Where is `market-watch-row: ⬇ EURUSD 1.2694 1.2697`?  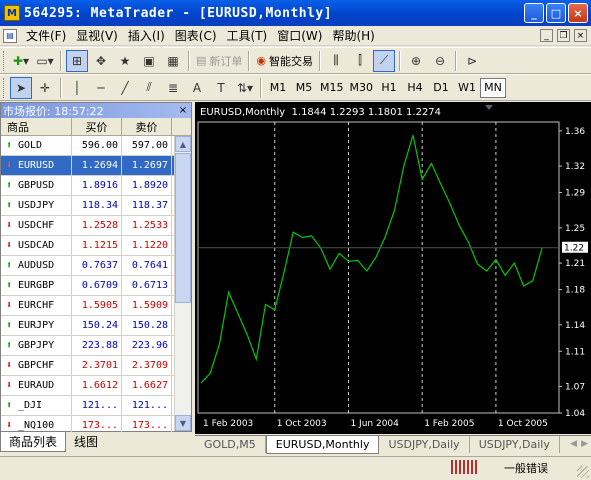
market-watch-row: ⬇ EURUSD 1.2694 1.2697 is located at coordinates (96, 166).